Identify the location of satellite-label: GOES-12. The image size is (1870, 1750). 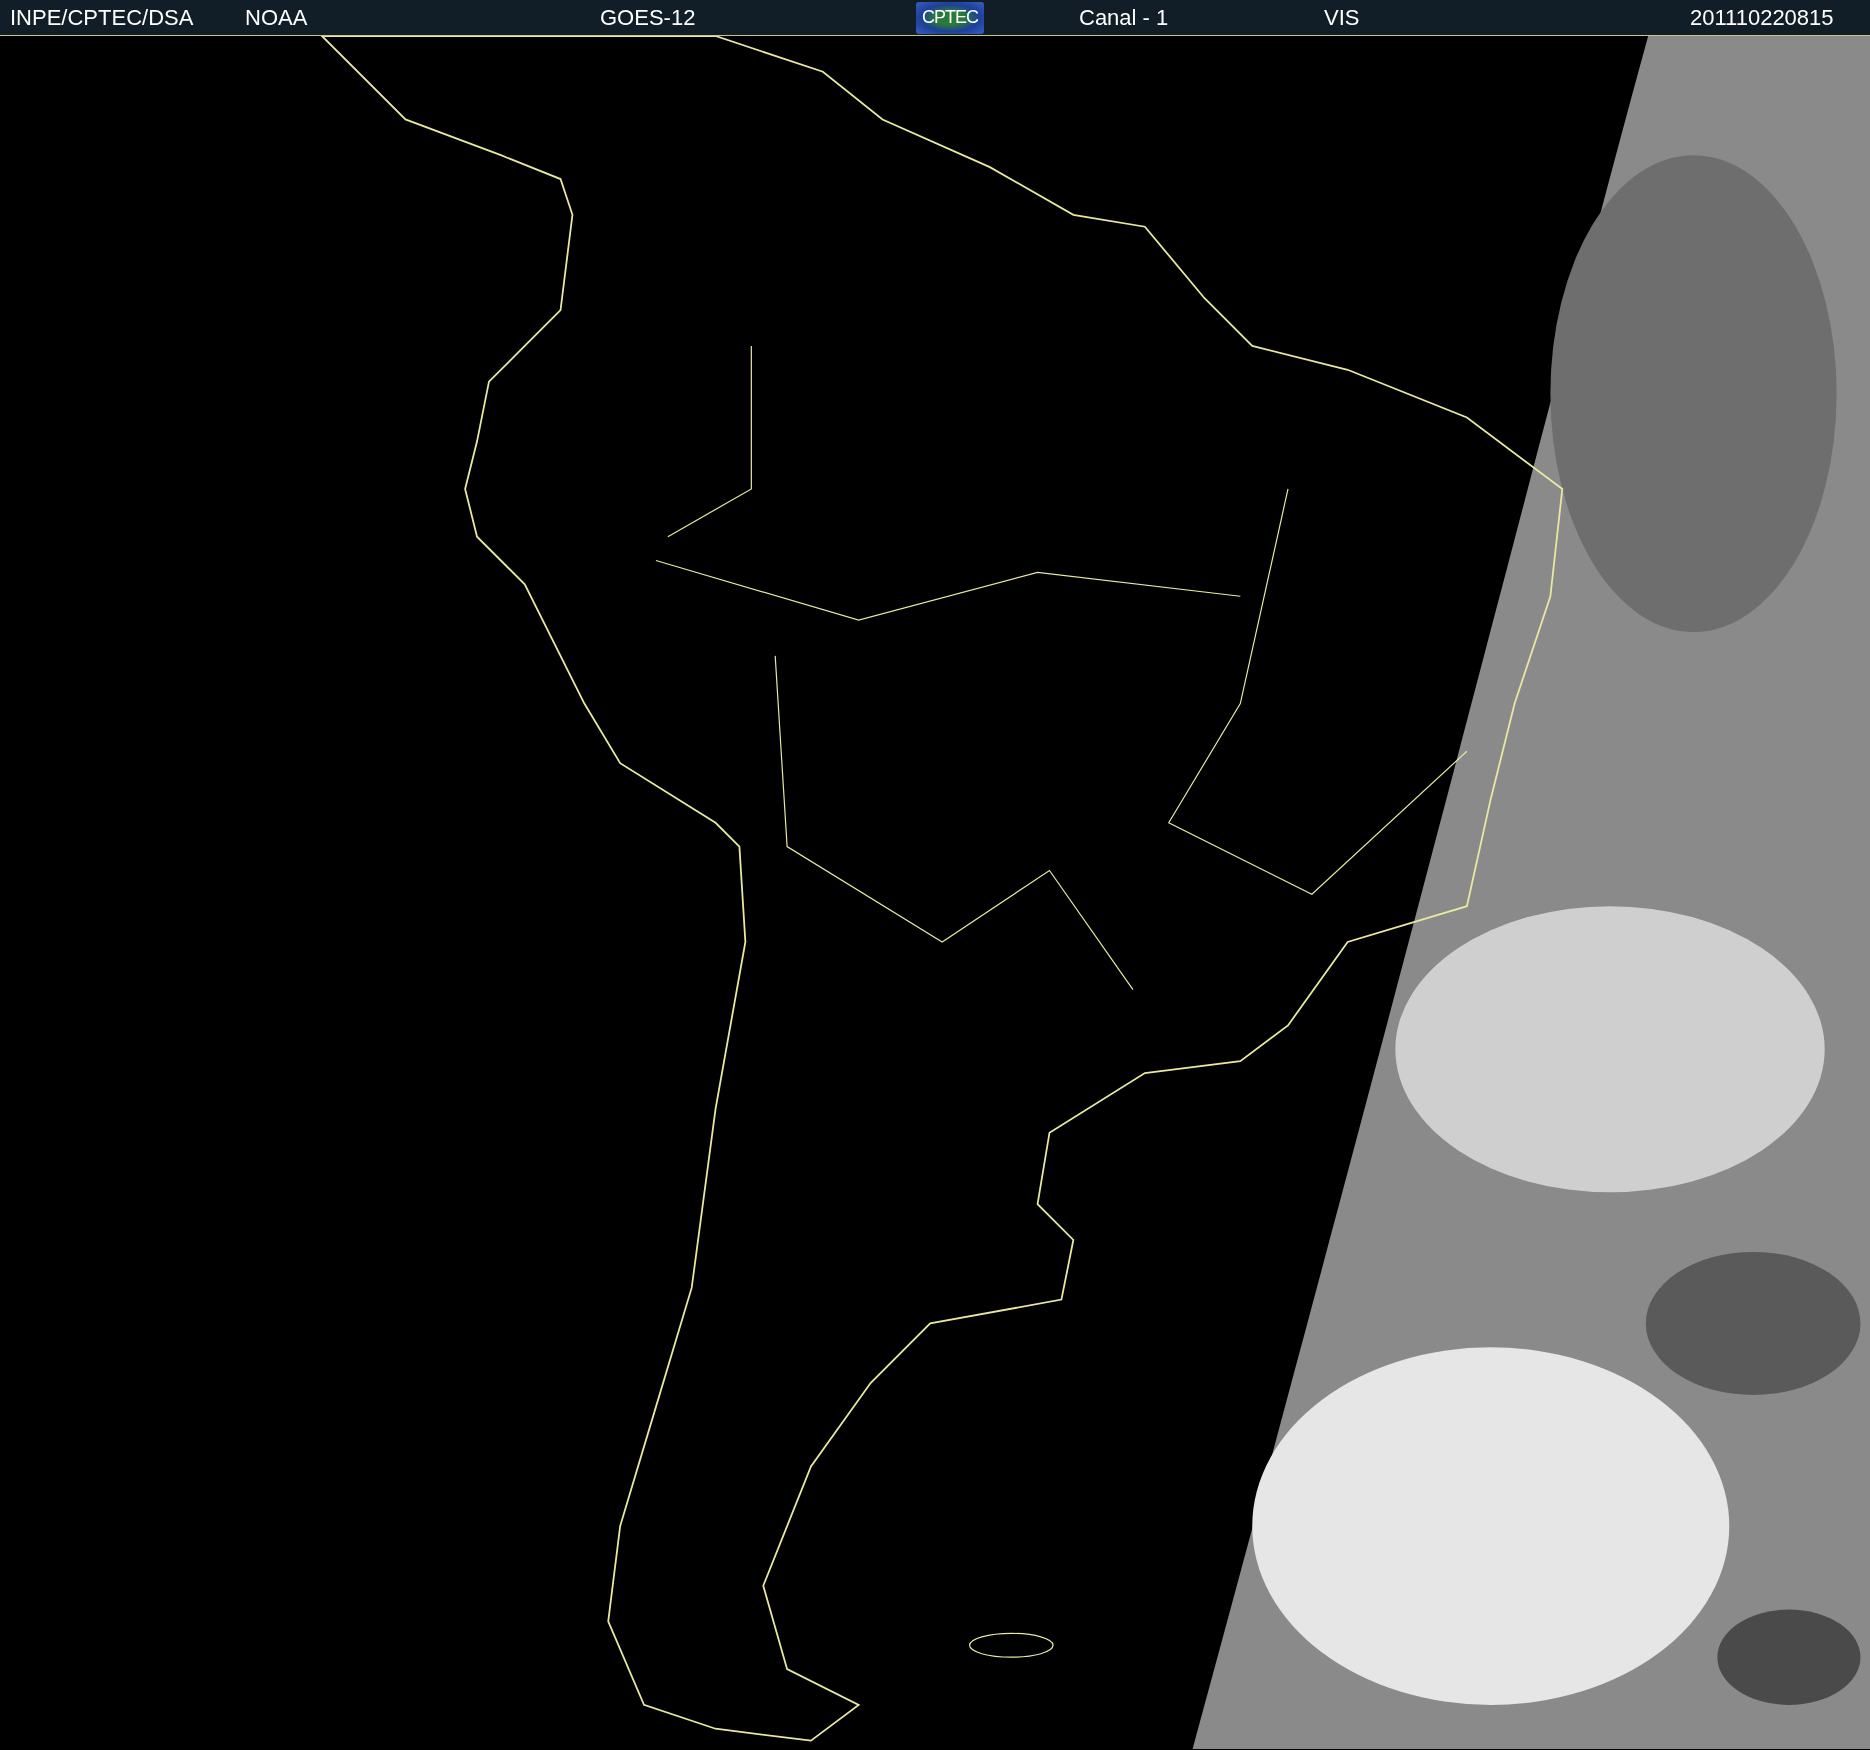
(648, 17).